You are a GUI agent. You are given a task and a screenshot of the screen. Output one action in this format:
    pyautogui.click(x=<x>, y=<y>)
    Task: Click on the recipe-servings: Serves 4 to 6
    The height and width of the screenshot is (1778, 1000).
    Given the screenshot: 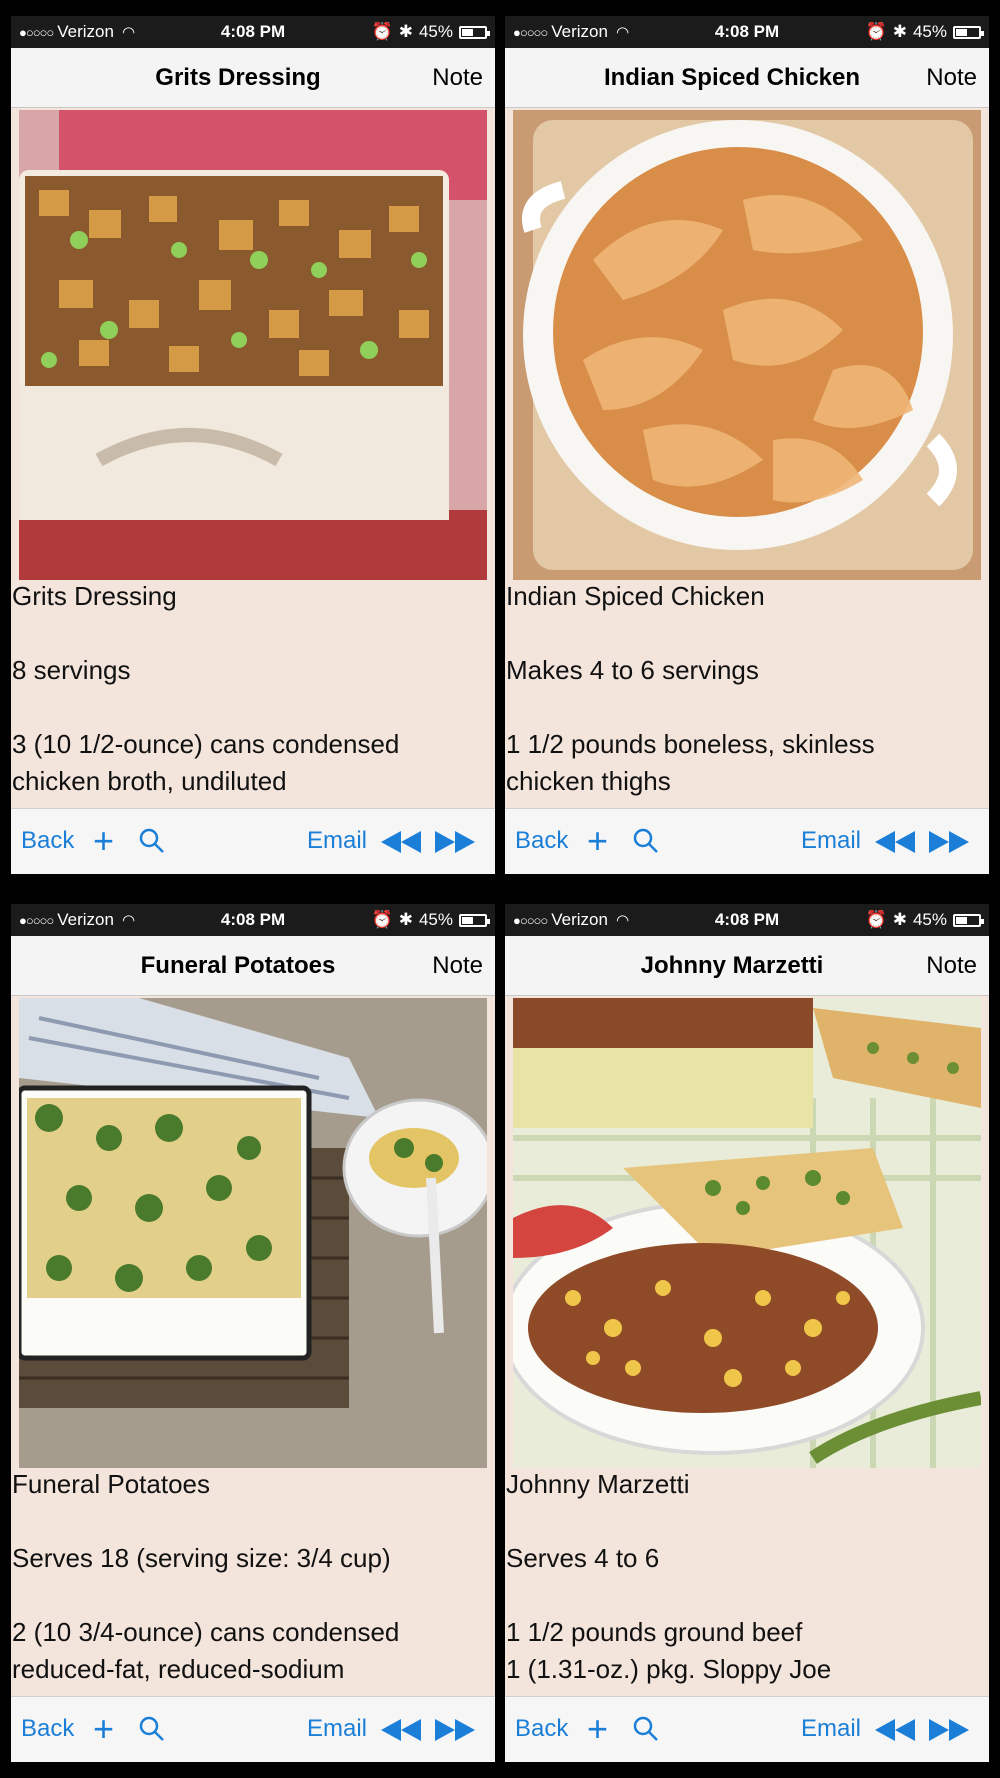 What is the action you would take?
    pyautogui.click(x=583, y=1558)
    